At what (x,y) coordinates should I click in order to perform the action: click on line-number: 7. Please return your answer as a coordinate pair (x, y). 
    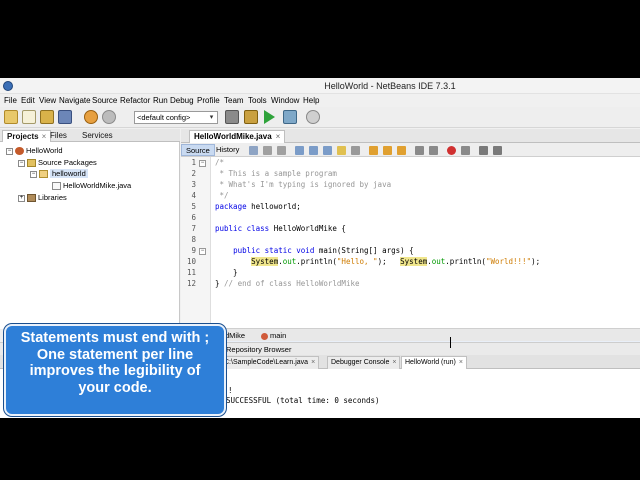
    Looking at the image, I should click on (193, 228).